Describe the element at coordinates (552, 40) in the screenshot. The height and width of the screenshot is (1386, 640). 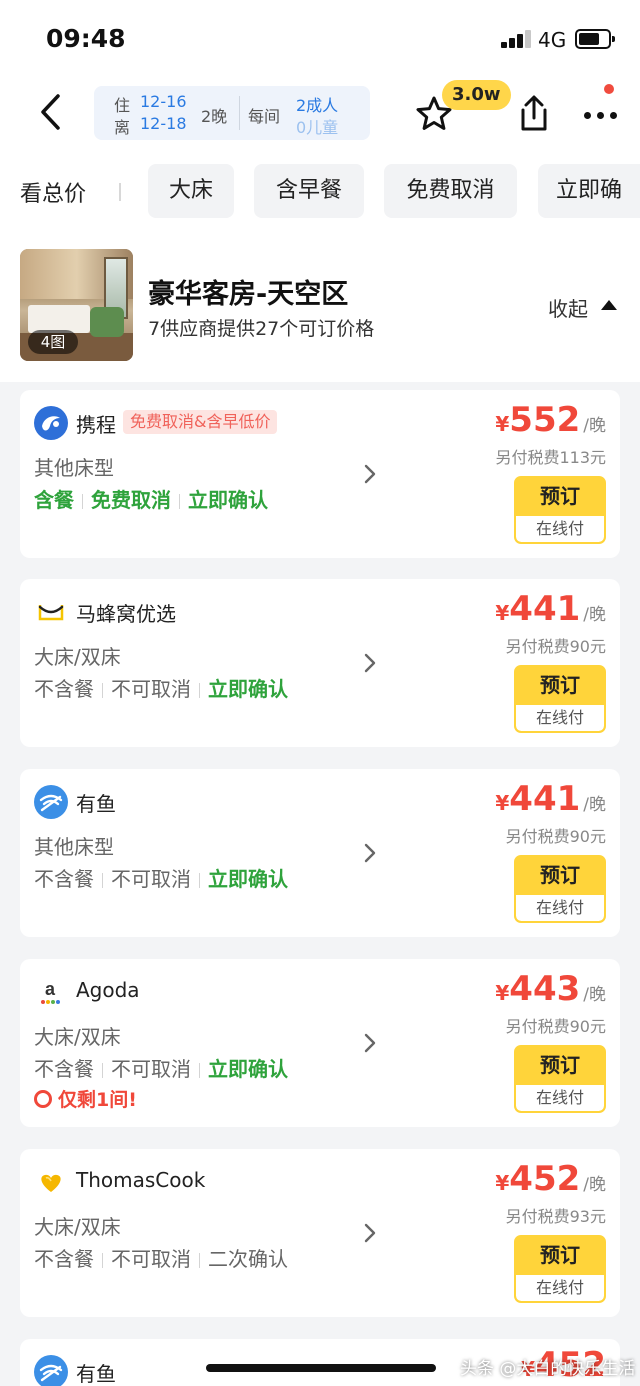
I see `network-label: 4G` at that location.